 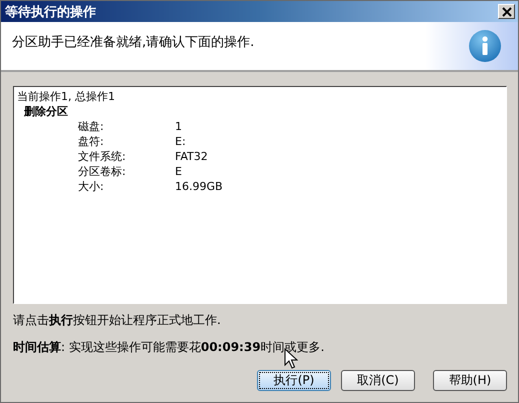 What do you see at coordinates (102, 171) in the screenshot?
I see `field-label: 分区卷标:` at bounding box center [102, 171].